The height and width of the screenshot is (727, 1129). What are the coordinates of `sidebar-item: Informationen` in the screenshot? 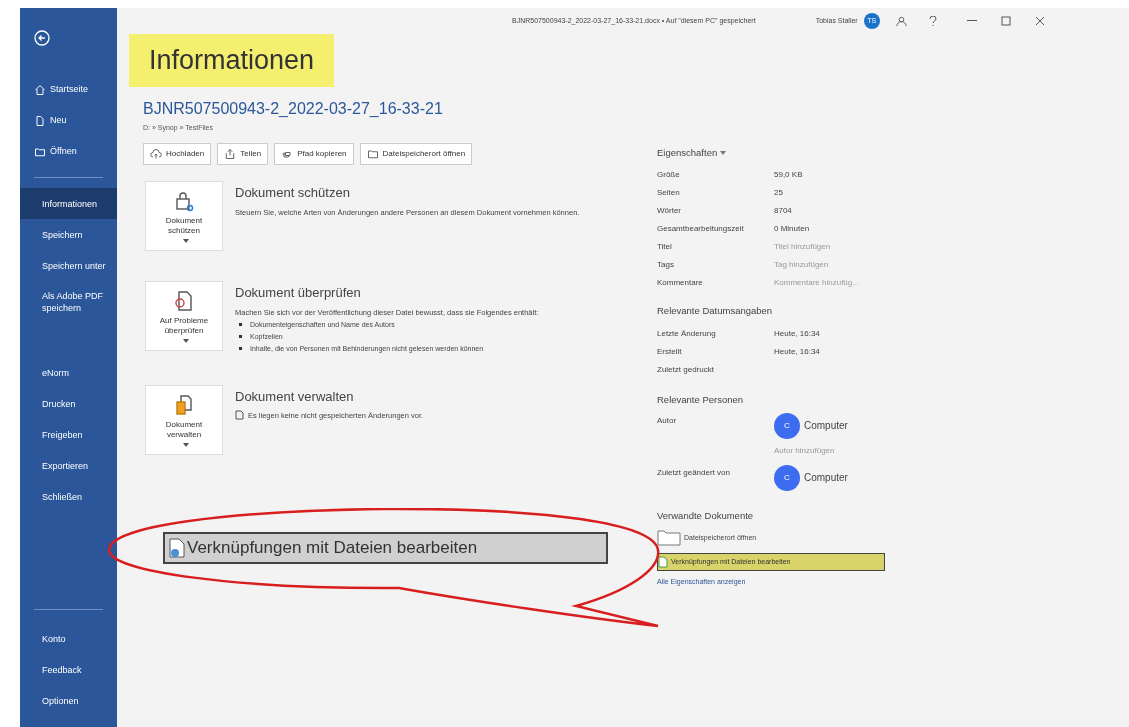 It's located at (68, 203).